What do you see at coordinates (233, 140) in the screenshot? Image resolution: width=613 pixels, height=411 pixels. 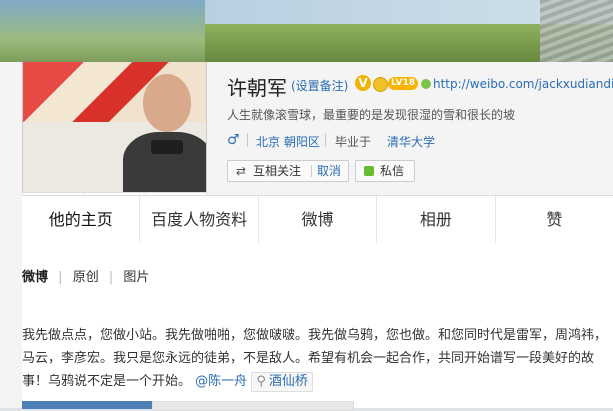 I see `male-gender-icon: ♂` at bounding box center [233, 140].